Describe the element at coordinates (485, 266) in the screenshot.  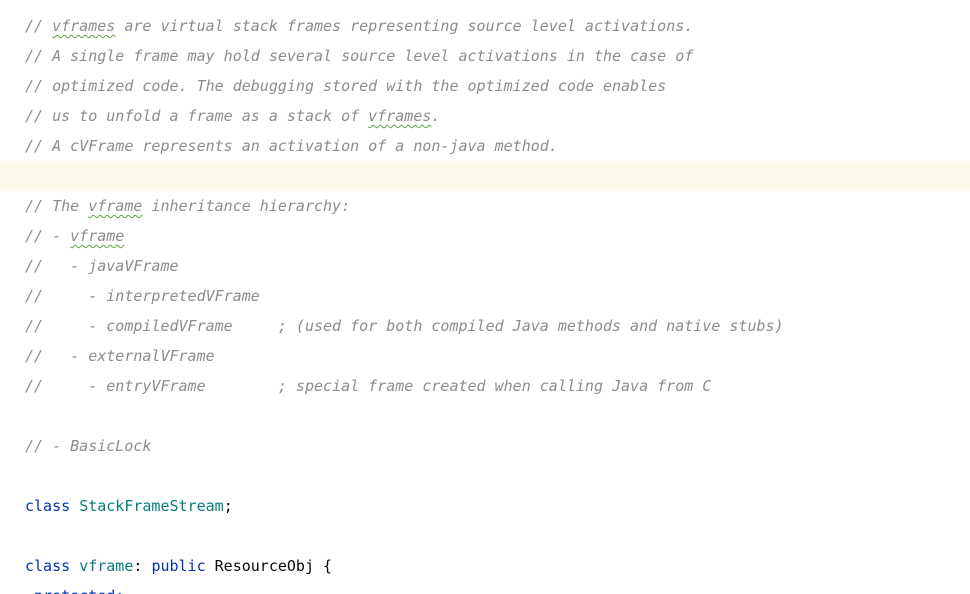
I see `code-line: // - javaVFrame` at that location.